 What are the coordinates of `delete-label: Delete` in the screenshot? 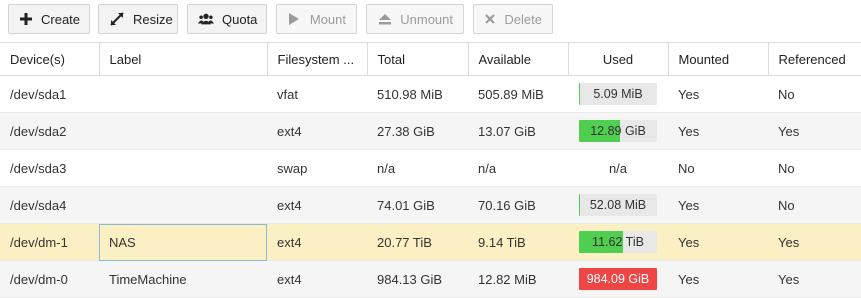 It's located at (523, 19).